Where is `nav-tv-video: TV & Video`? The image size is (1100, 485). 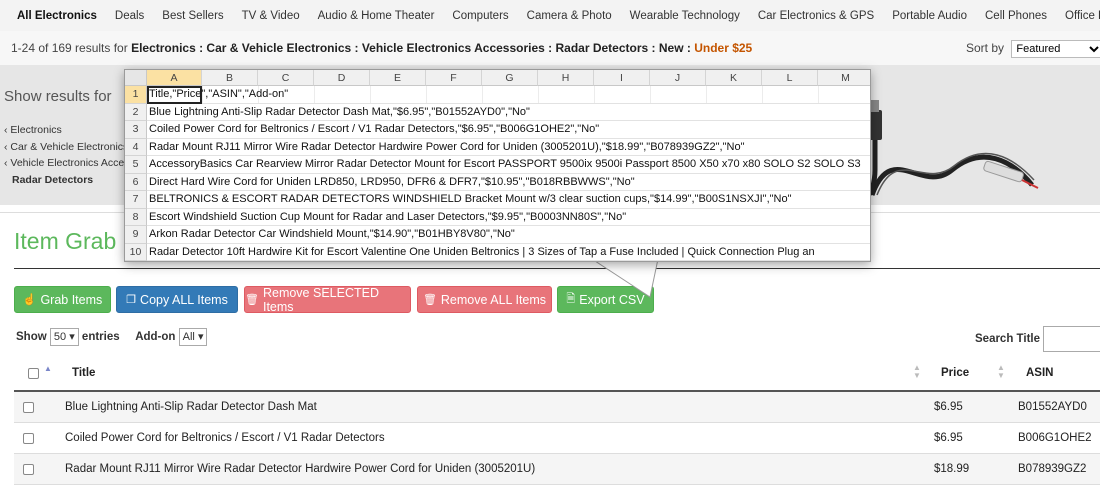 nav-tv-video: TV & Video is located at coordinates (271, 16).